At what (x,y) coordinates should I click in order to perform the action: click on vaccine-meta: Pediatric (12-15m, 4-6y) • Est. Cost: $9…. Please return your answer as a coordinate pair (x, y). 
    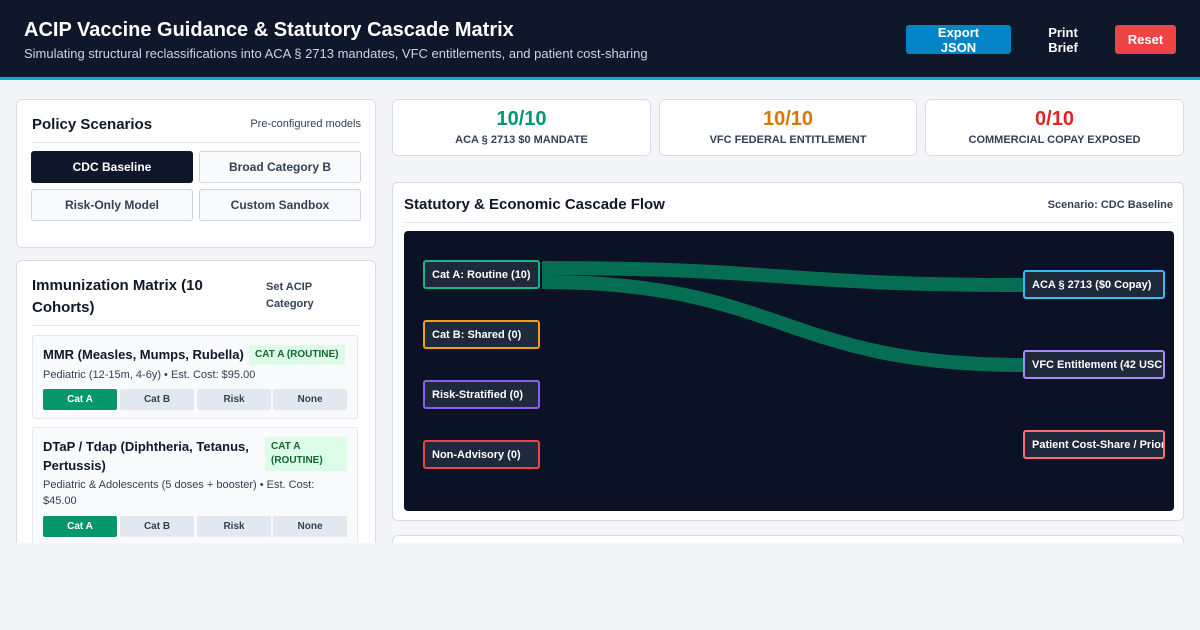
    Looking at the image, I should click on (149, 375).